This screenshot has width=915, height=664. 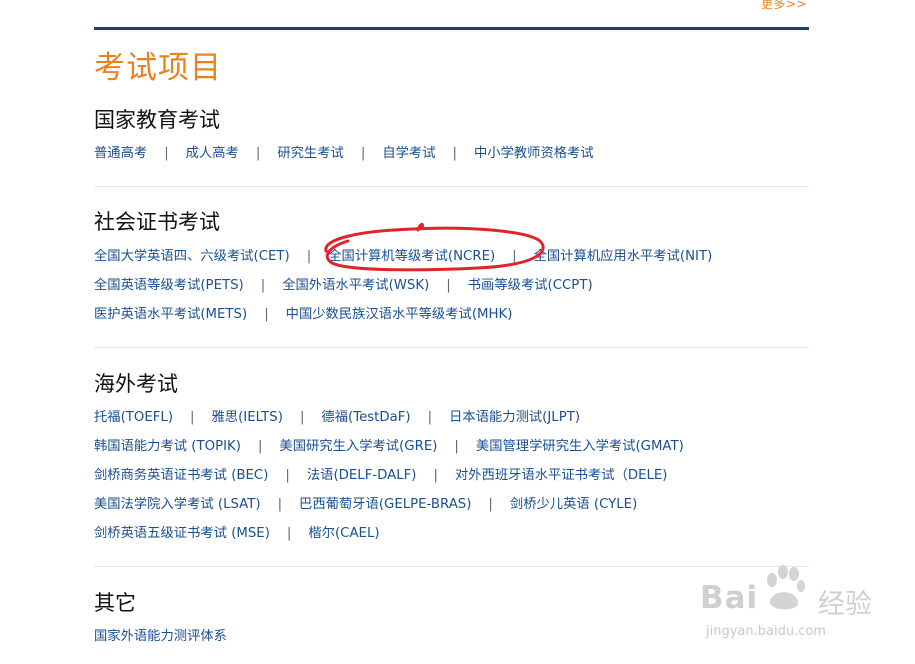 I want to click on exam-link: 成人高考, so click(x=212, y=153).